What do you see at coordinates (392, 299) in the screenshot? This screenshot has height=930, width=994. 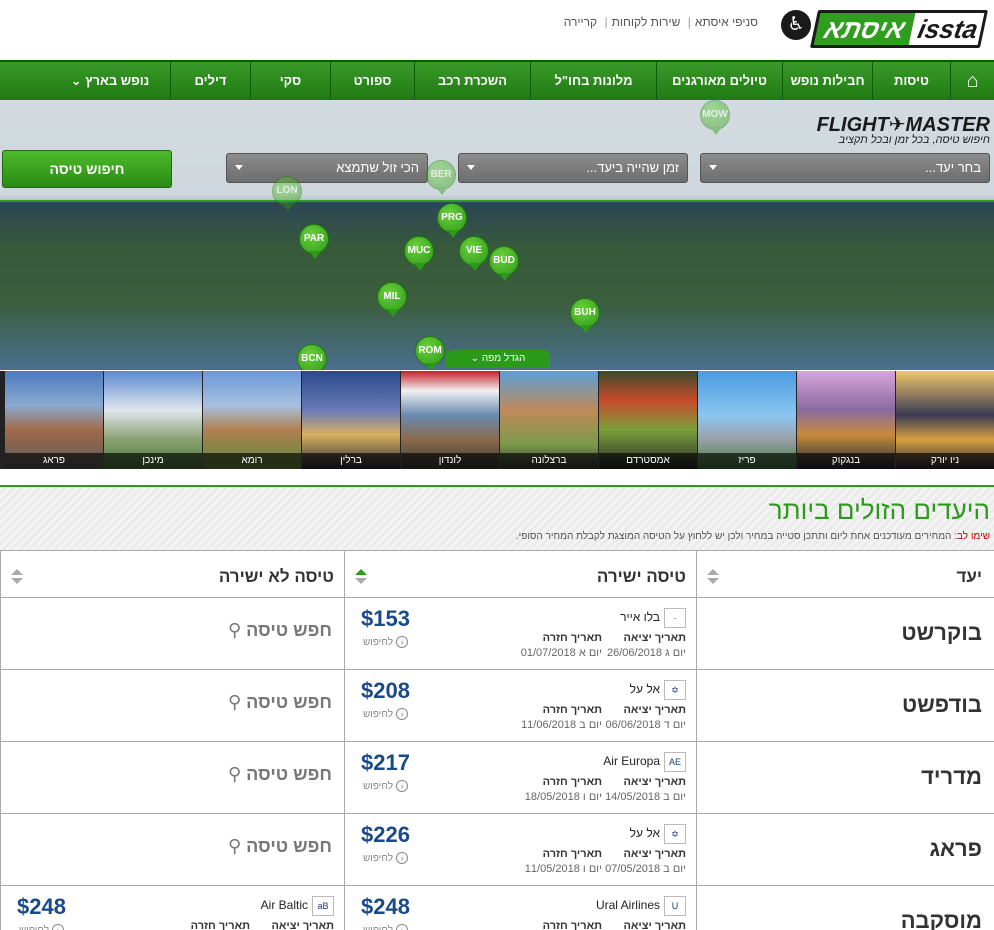 I see `map-pin-mil: MIL` at bounding box center [392, 299].